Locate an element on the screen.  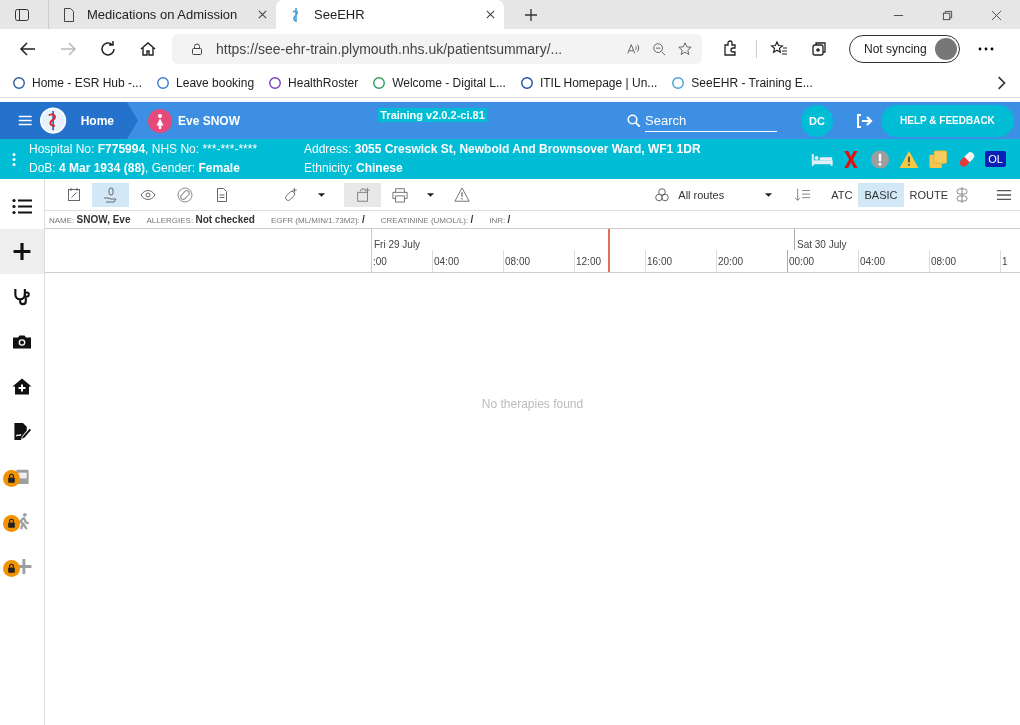
browser-tab: SeeEHR is located at coordinates (390, 14).